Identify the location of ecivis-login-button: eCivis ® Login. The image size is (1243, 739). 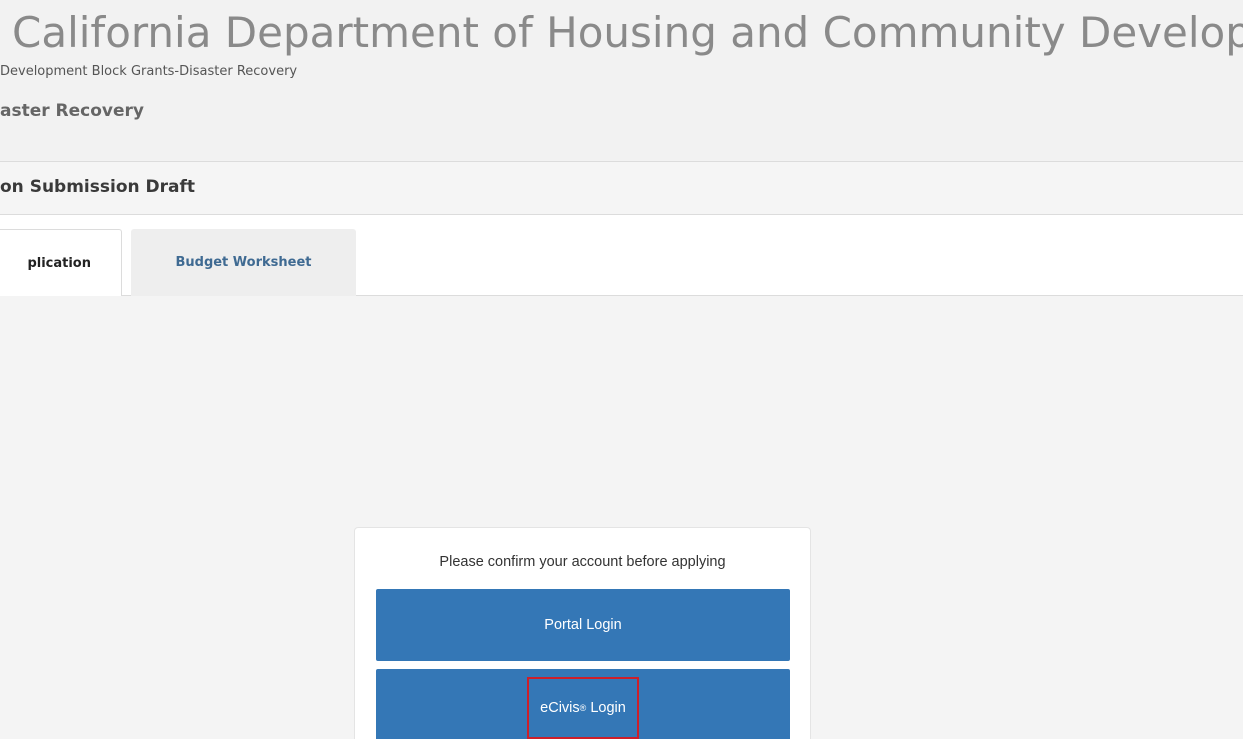
(583, 704).